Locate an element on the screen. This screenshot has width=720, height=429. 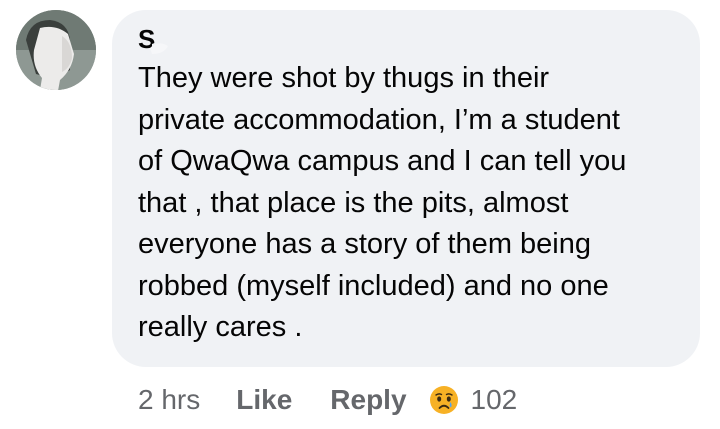
avatar-photo is located at coordinates (56, 50).